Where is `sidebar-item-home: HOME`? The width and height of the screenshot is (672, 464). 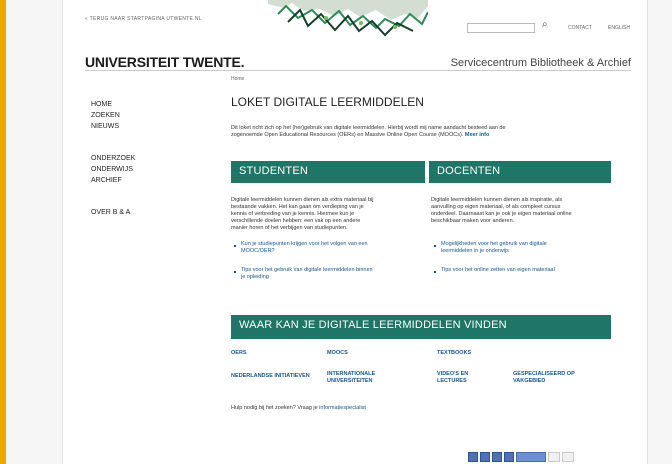
sidebar-item-home: HOME is located at coordinates (146, 104).